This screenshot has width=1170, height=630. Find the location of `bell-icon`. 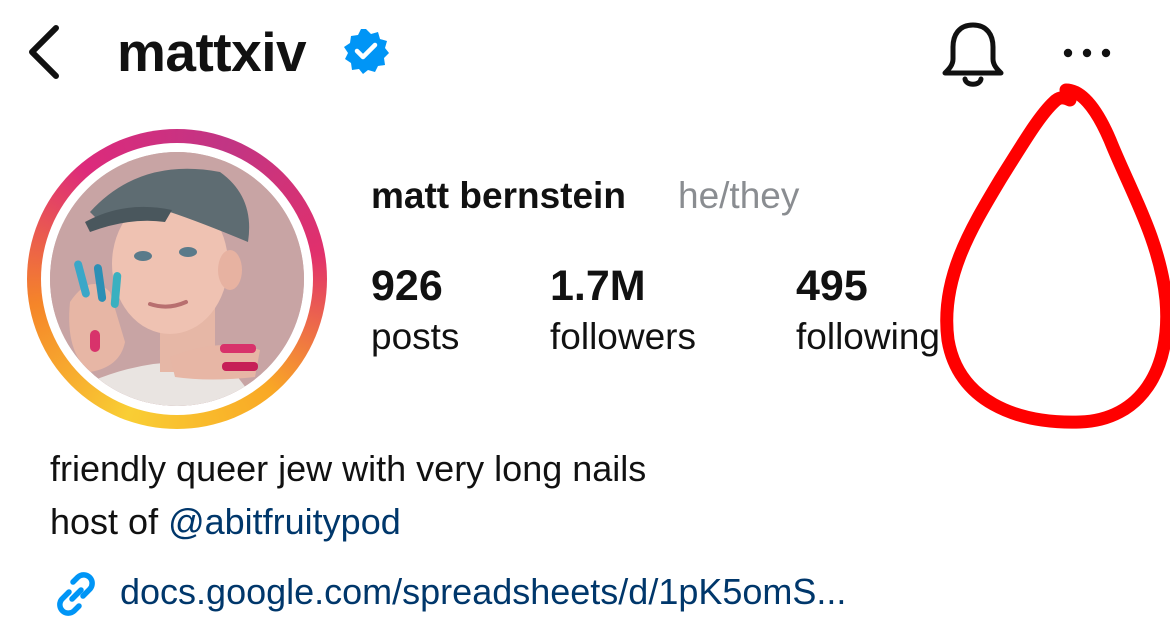

bell-icon is located at coordinates (973, 54).